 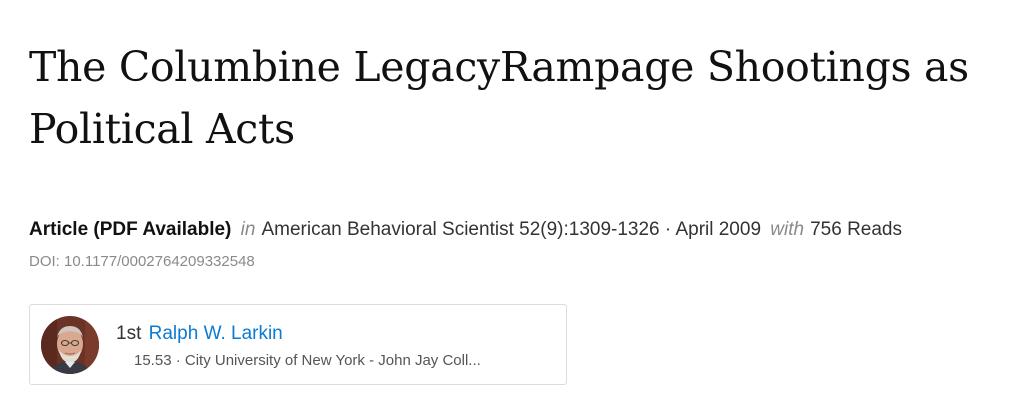 I want to click on author-avatar, so click(x=70, y=345).